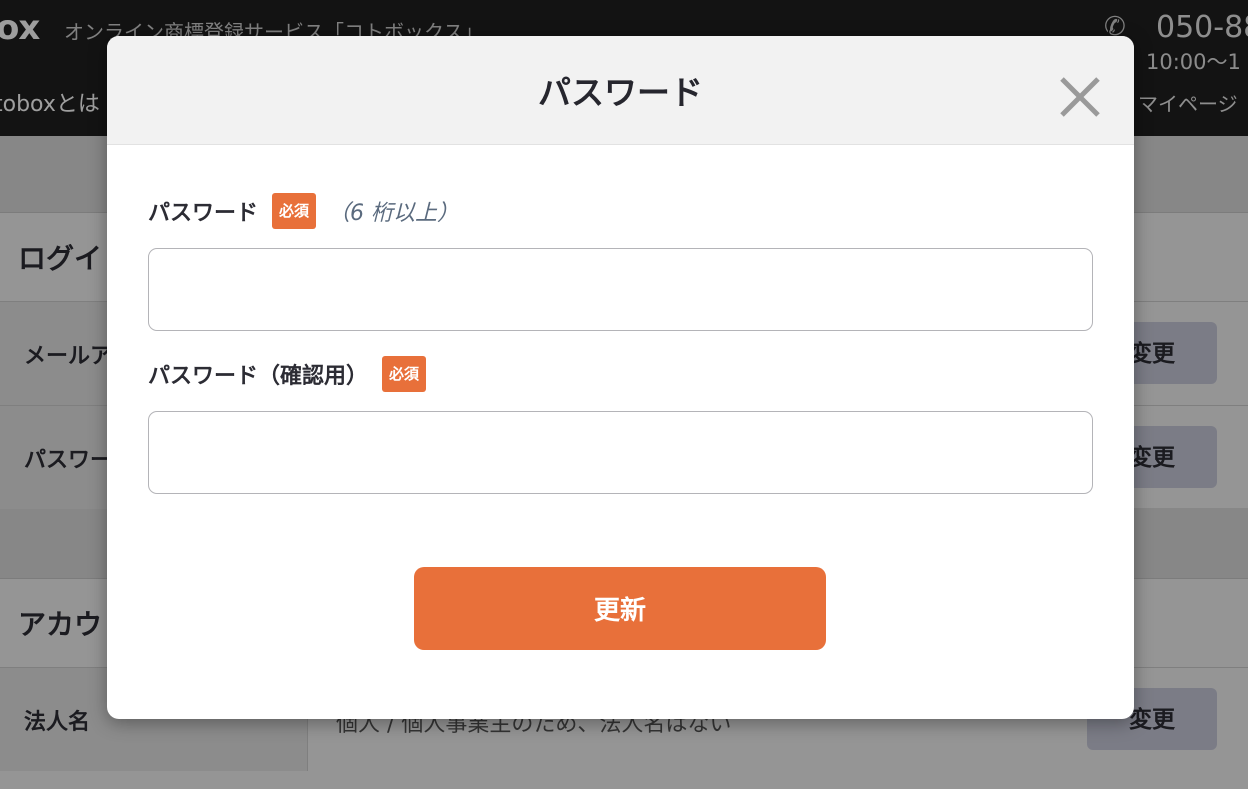 This screenshot has height=789, width=1248. I want to click on close-icon, so click(1080, 97).